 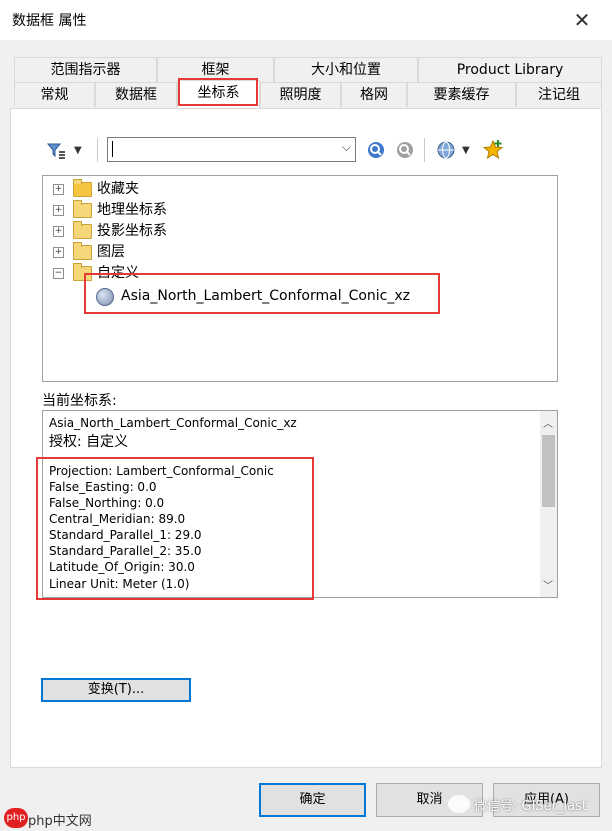 I want to click on globe-icon, so click(x=446, y=150).